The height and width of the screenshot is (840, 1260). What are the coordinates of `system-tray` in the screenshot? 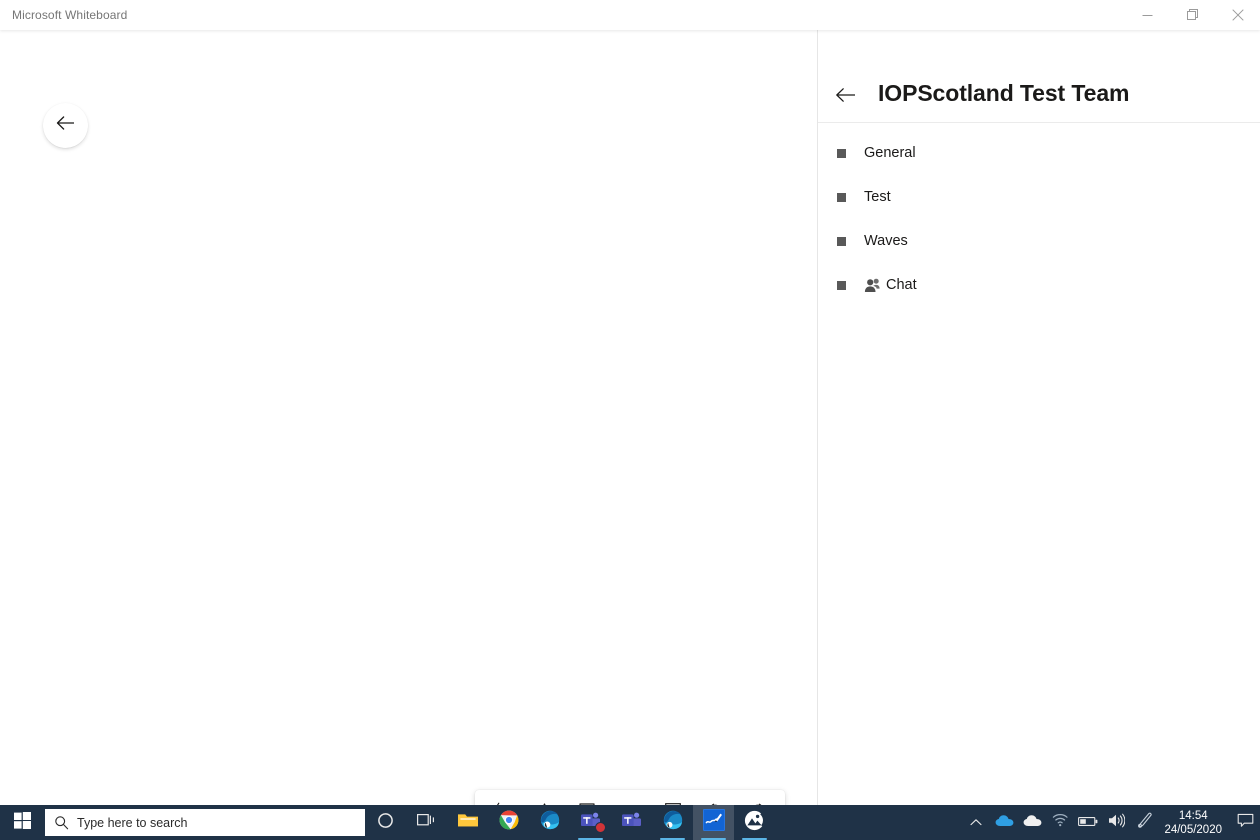 It's located at (1060, 822).